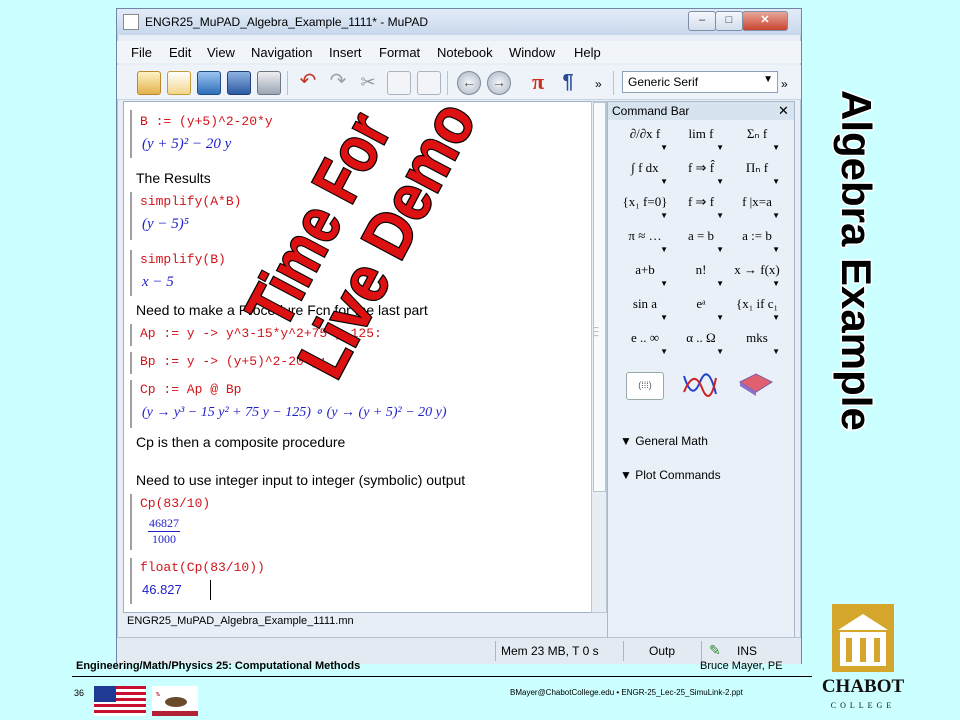 This screenshot has width=960, height=720. I want to click on minimize-button: –, so click(702, 21).